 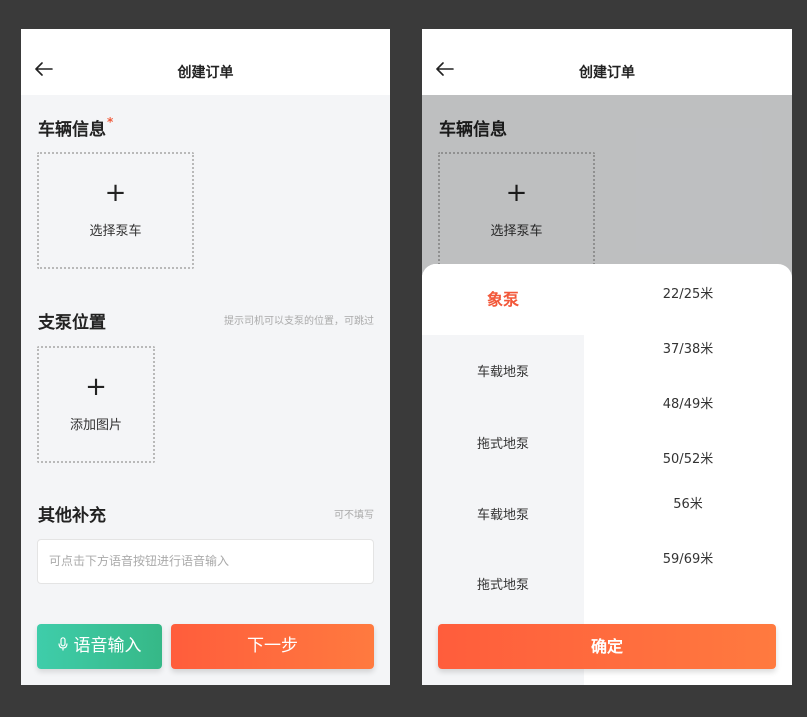 I want to click on vehicle-info-label: 车辆信息, so click(x=72, y=130).